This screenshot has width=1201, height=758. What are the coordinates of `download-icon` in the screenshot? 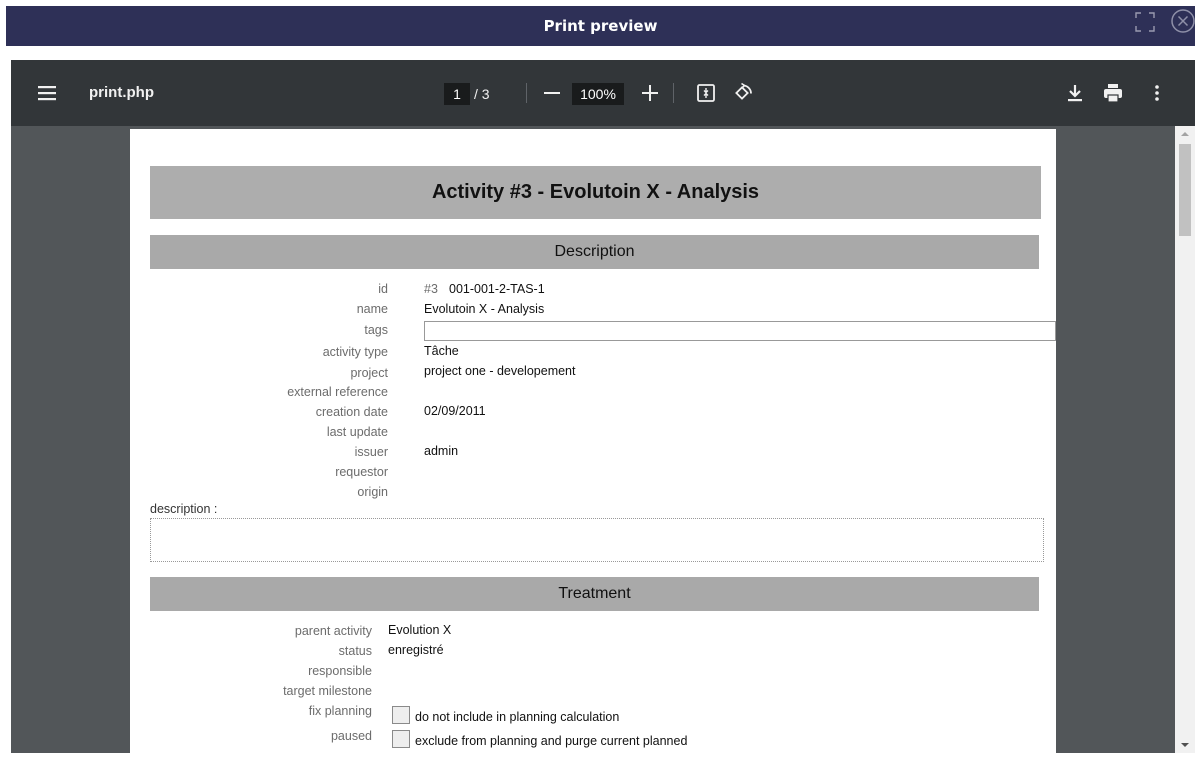 It's located at (1075, 93).